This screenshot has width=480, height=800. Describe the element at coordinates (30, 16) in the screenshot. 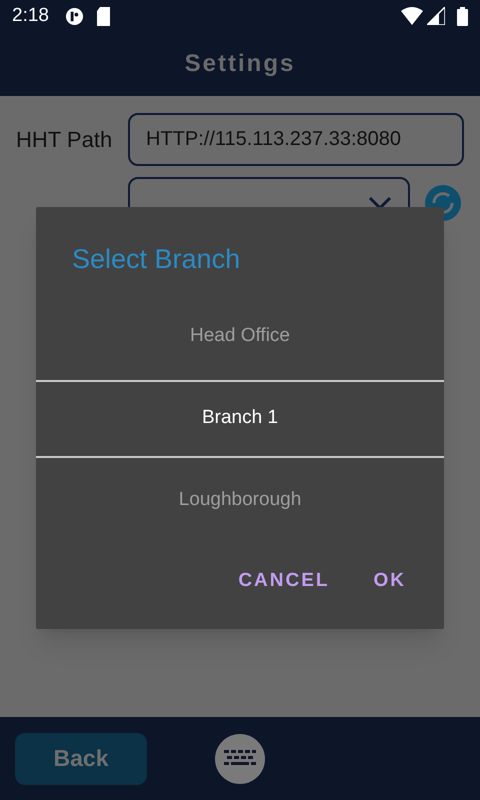

I see `status-time: 2:18` at that location.